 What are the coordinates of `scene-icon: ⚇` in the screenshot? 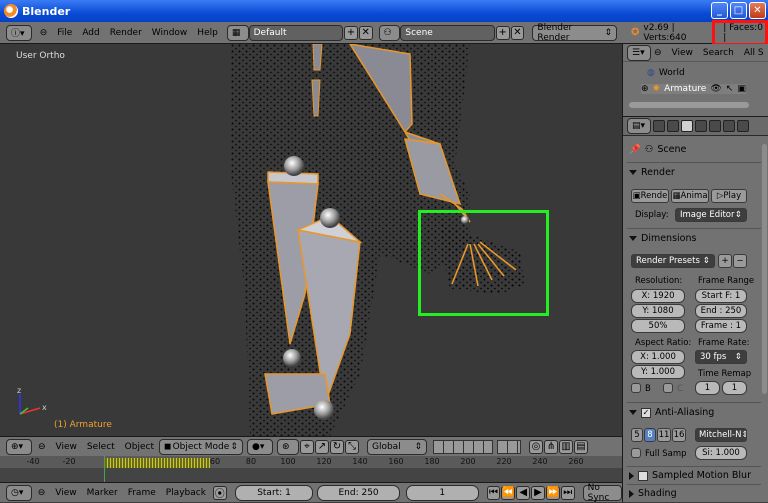 It's located at (389, 32).